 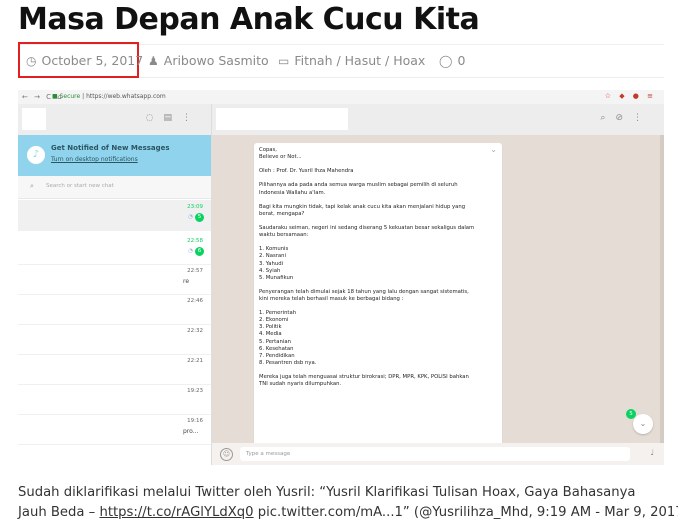 What do you see at coordinates (195, 241) in the screenshot?
I see `chat-time: 22:58` at bounding box center [195, 241].